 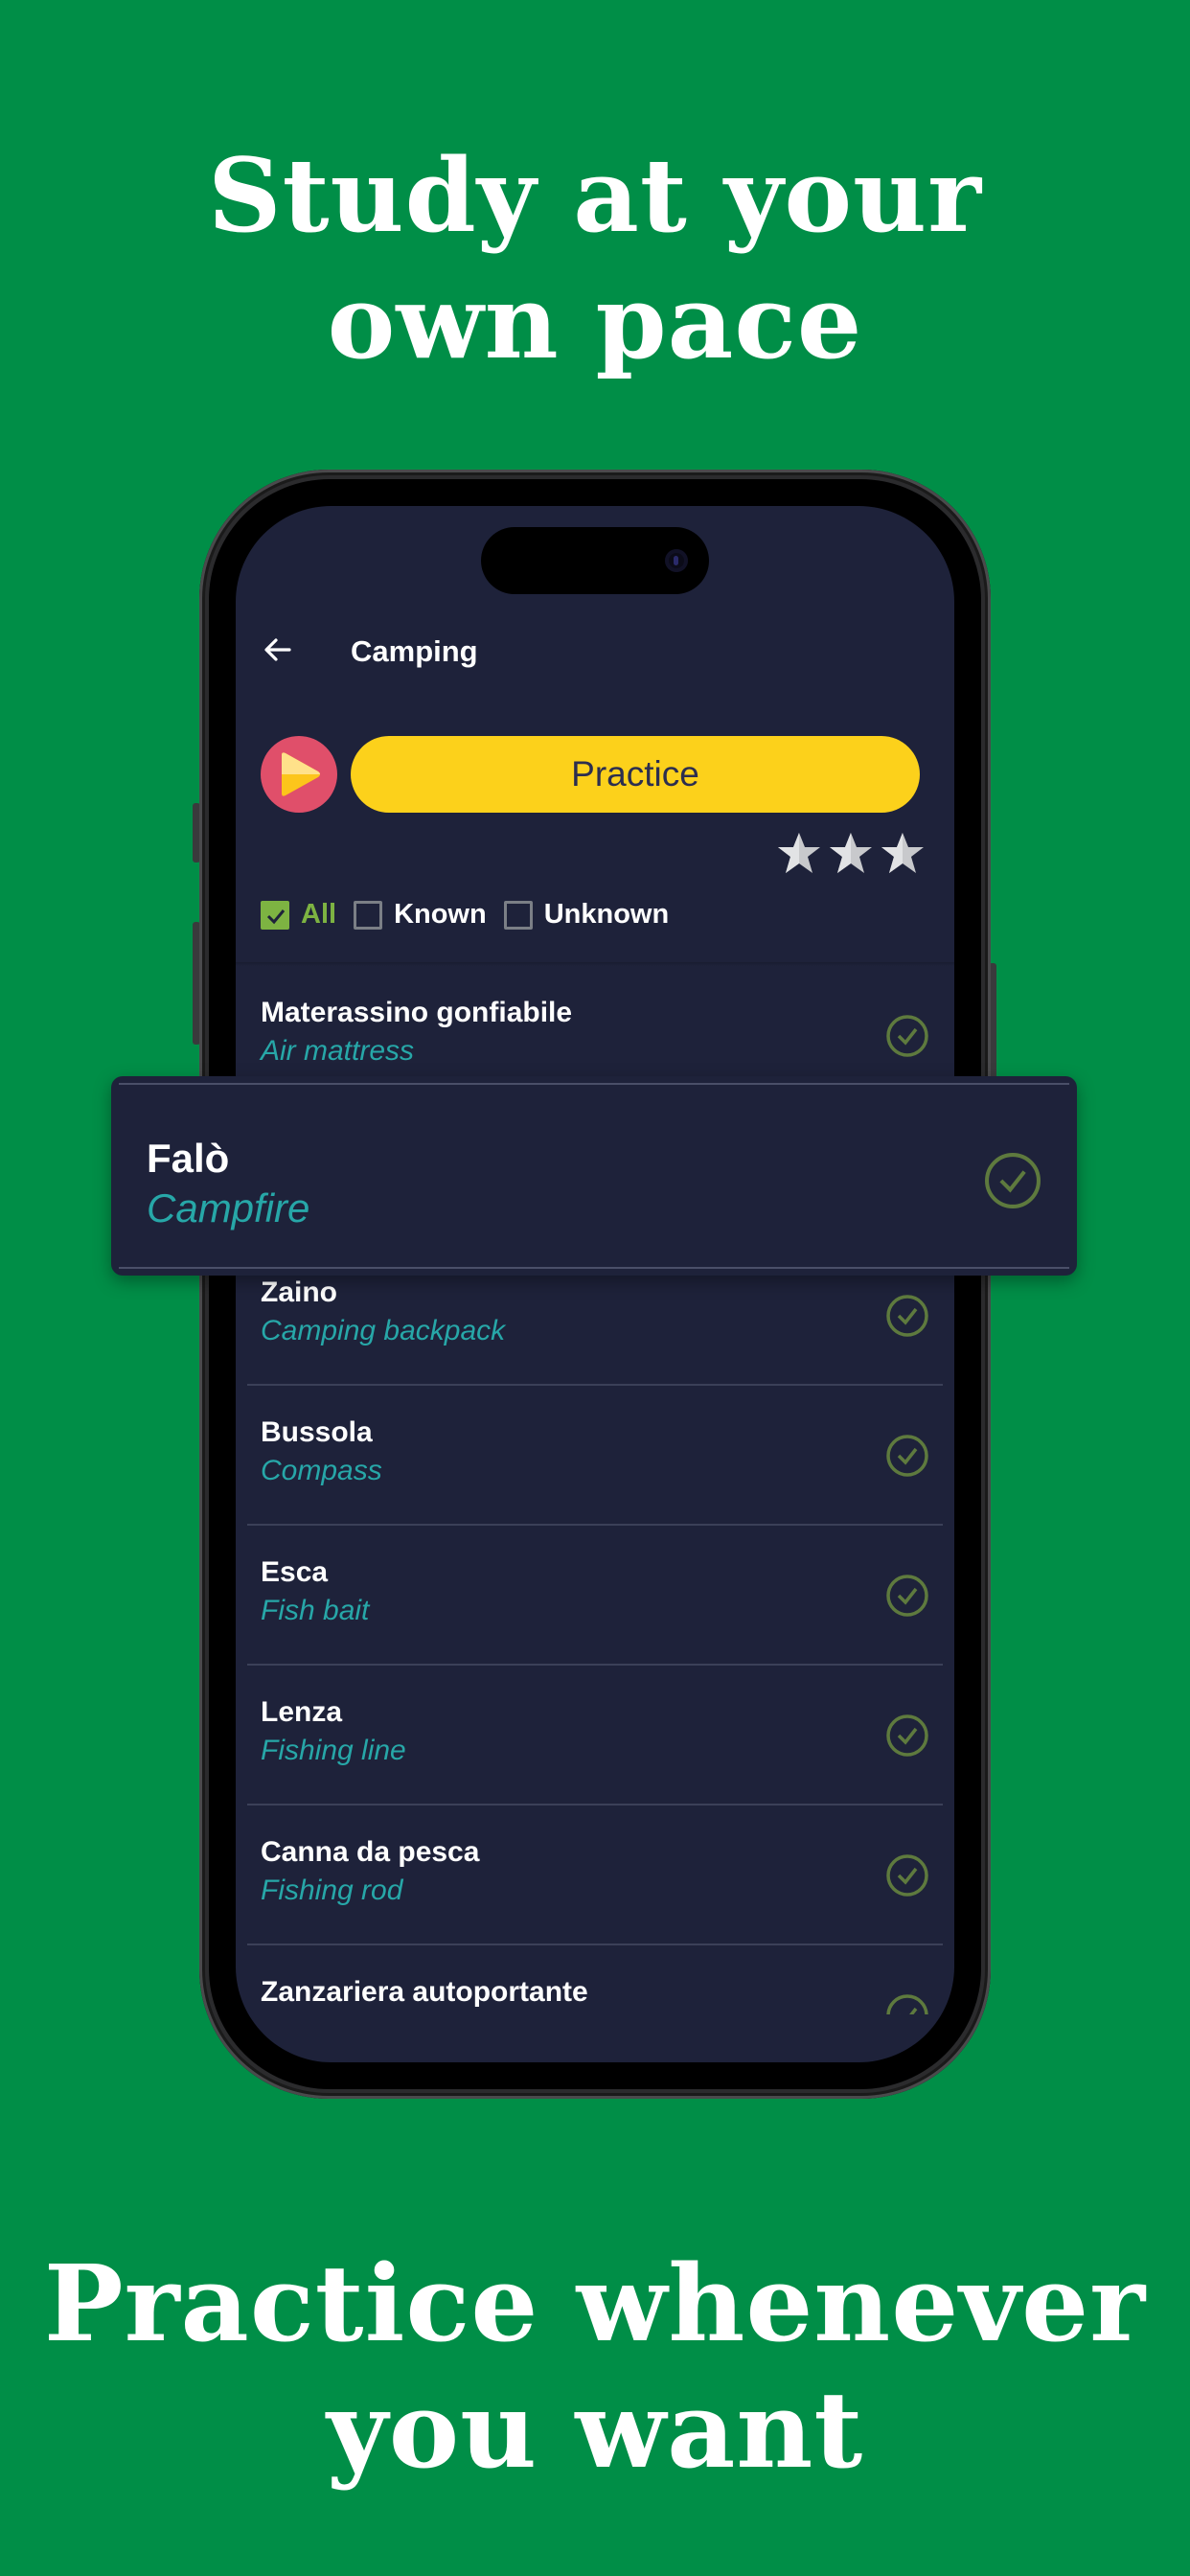 I want to click on checkbox-all, so click(x=275, y=915).